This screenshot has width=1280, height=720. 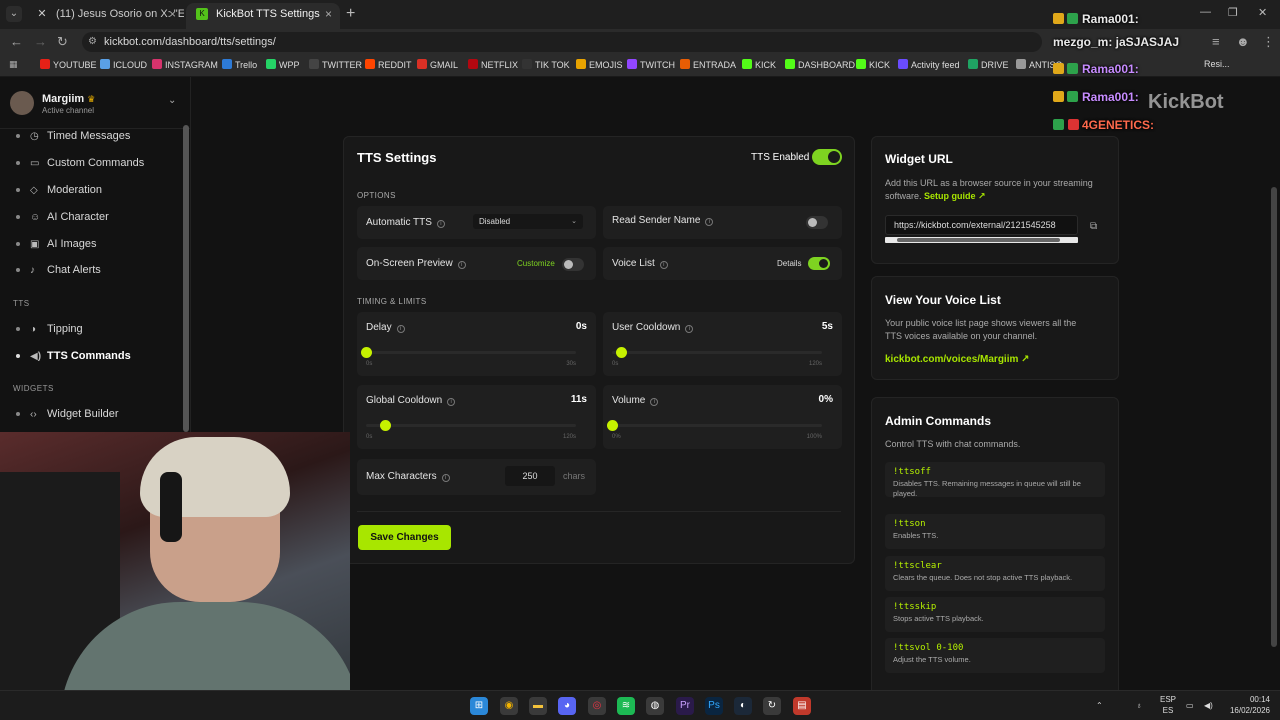 What do you see at coordinates (981, 225) in the screenshot?
I see `widget-url-field: https://kickbot.com/external/2121545258` at bounding box center [981, 225].